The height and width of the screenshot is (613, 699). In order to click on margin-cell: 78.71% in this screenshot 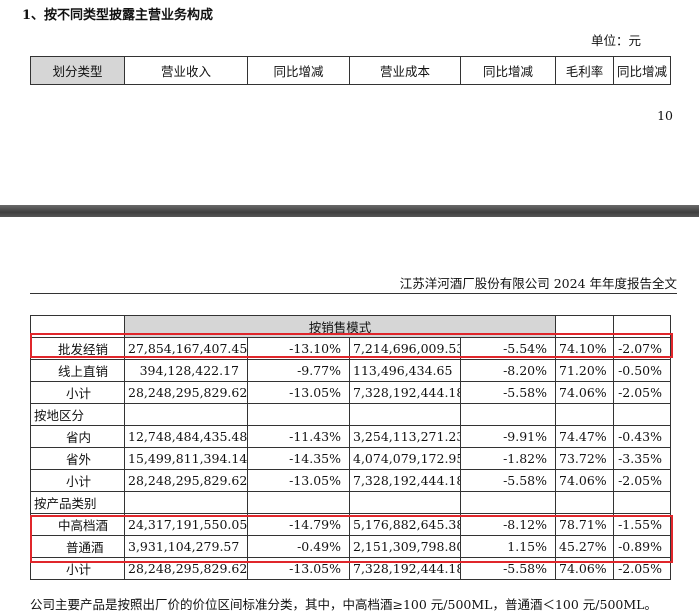, I will do `click(585, 524)`.